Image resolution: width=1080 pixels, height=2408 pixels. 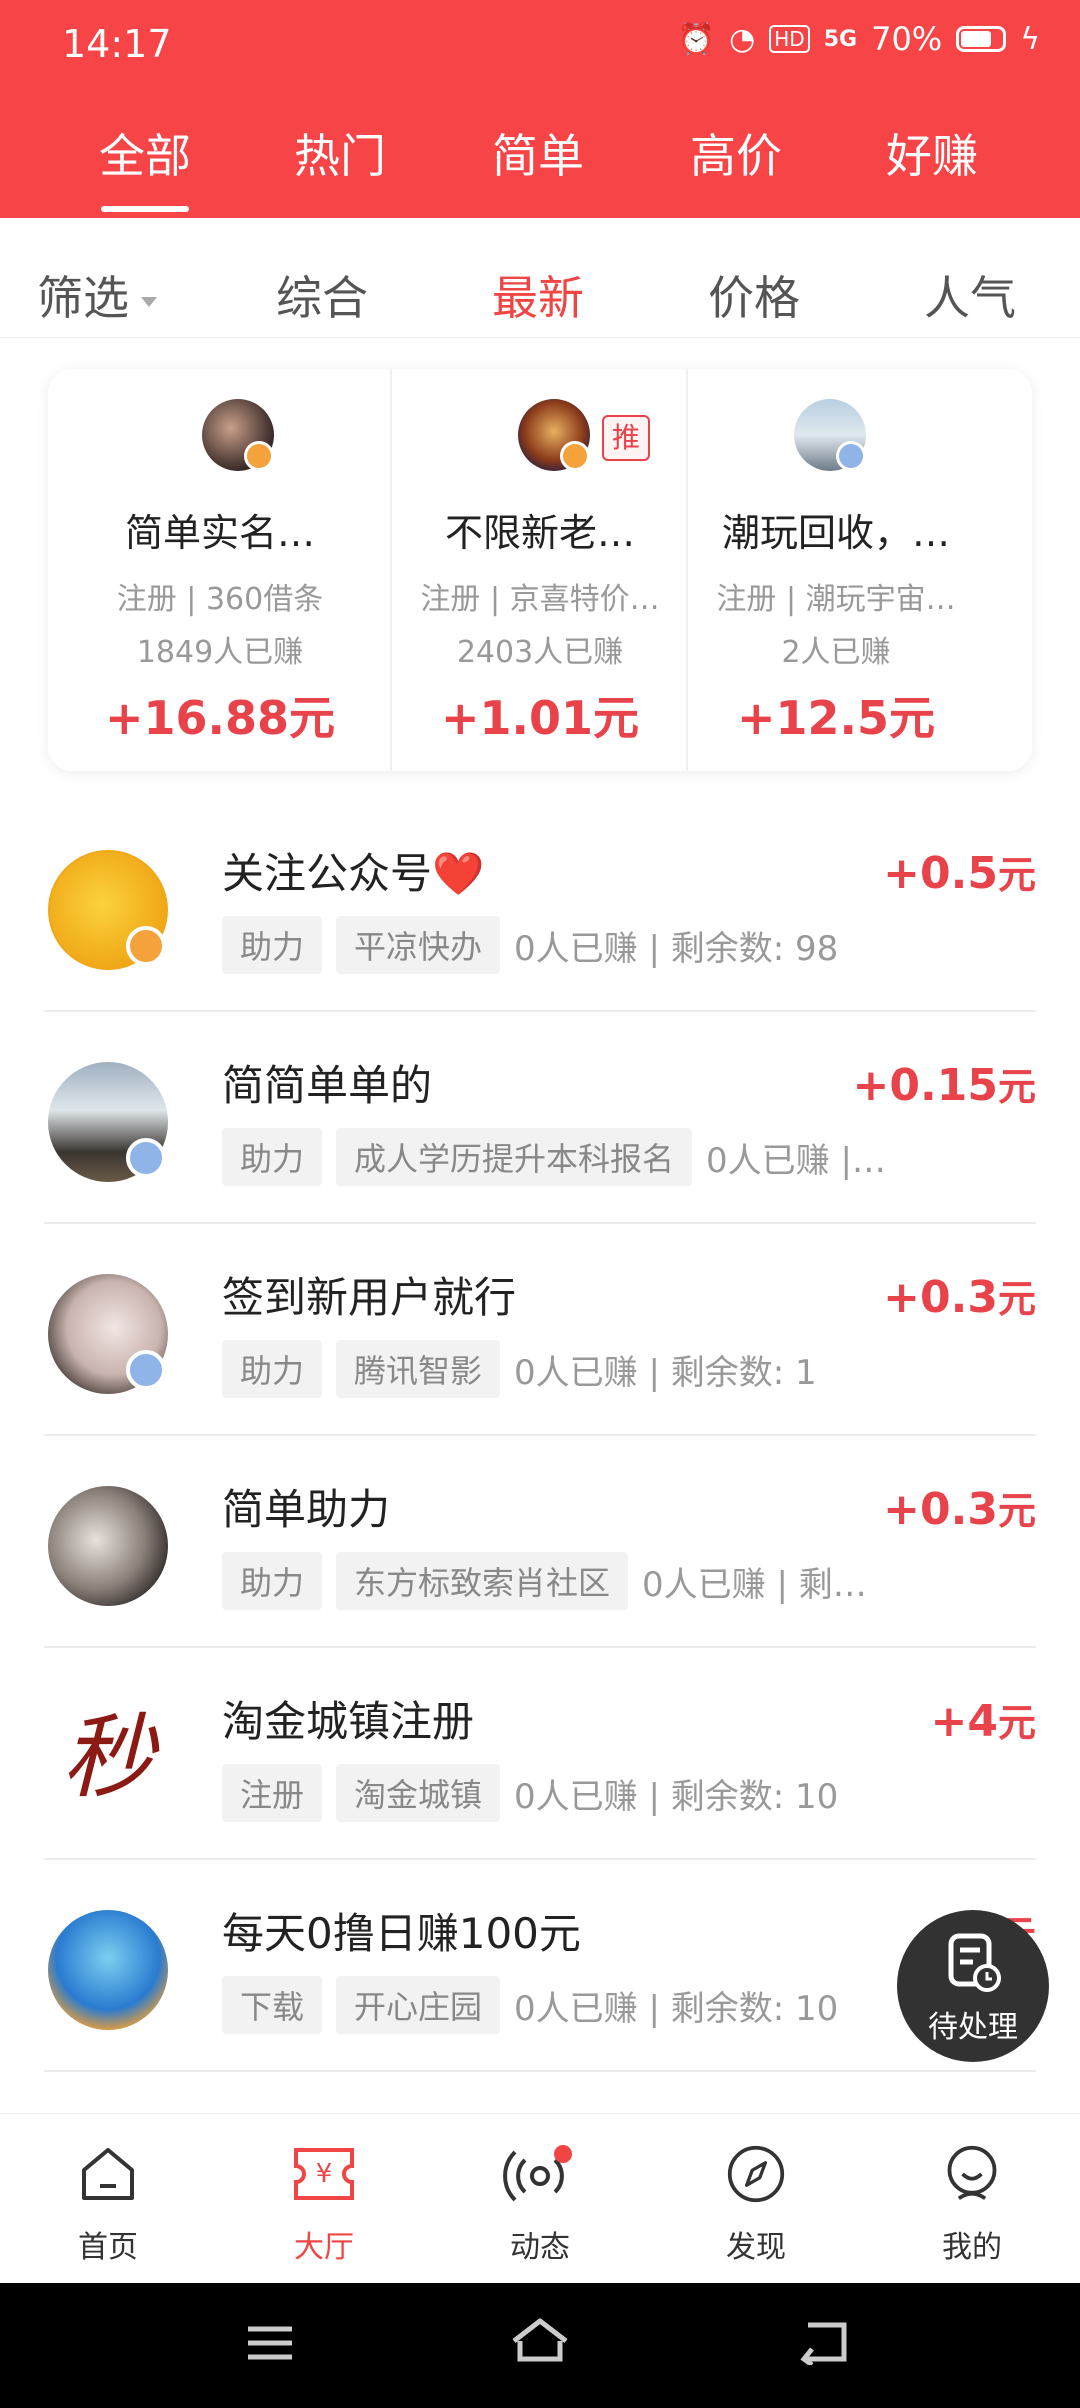 I want to click on pending-tasks-button: 待处理, so click(x=973, y=1986).